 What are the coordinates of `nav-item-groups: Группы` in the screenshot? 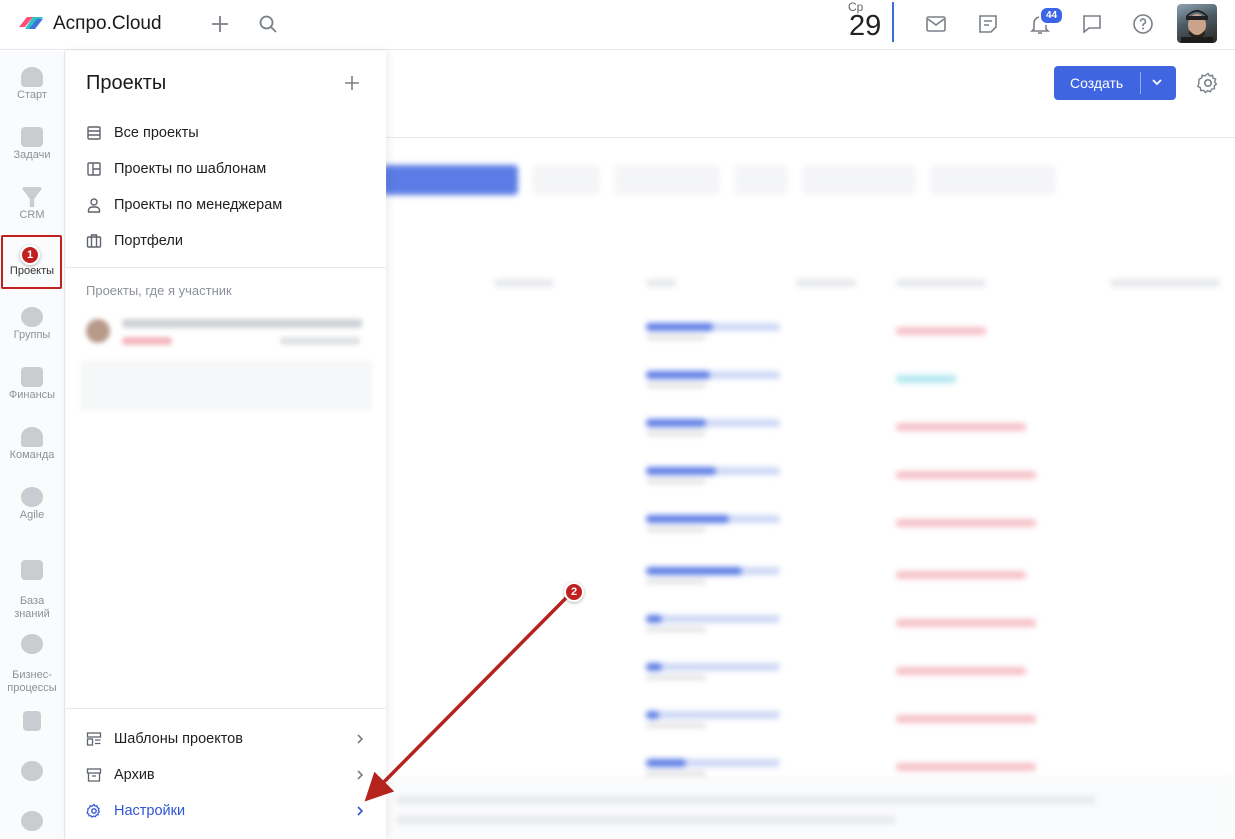 It's located at (32, 324).